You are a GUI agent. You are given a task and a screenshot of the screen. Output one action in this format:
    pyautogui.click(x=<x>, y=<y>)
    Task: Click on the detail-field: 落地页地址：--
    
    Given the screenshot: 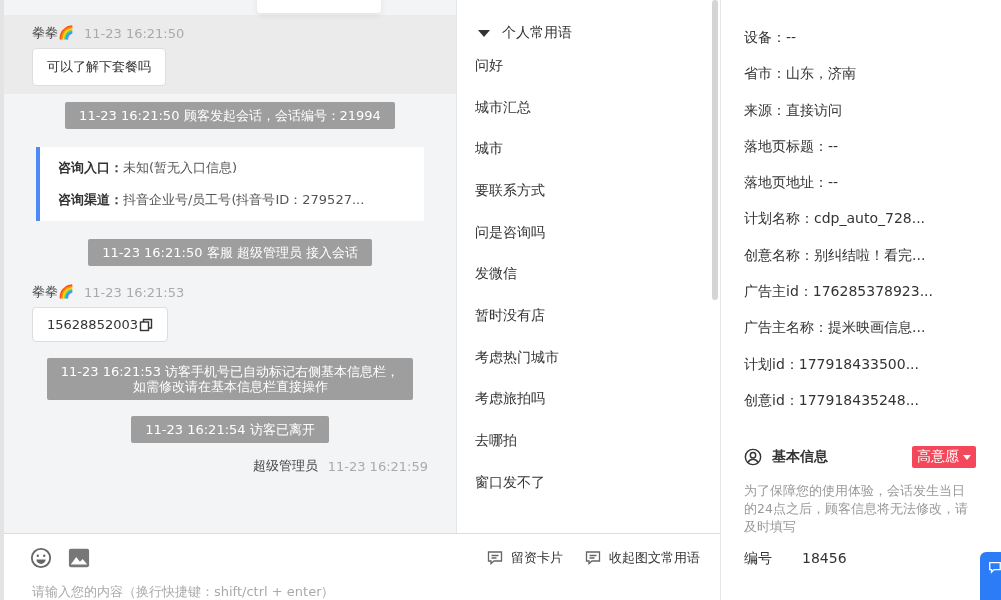 What is the action you would take?
    pyautogui.click(x=791, y=183)
    